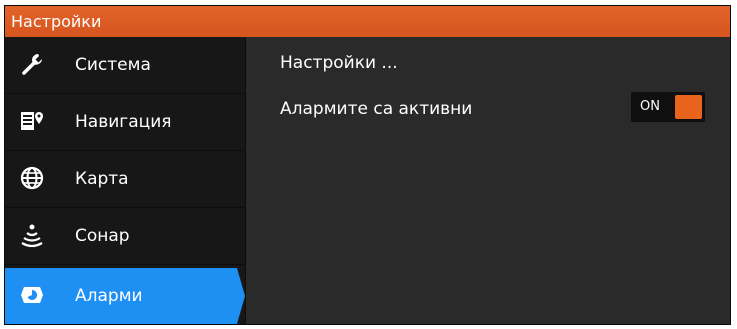  What do you see at coordinates (113, 65) in the screenshot?
I see `sidebar-item-label: Система` at bounding box center [113, 65].